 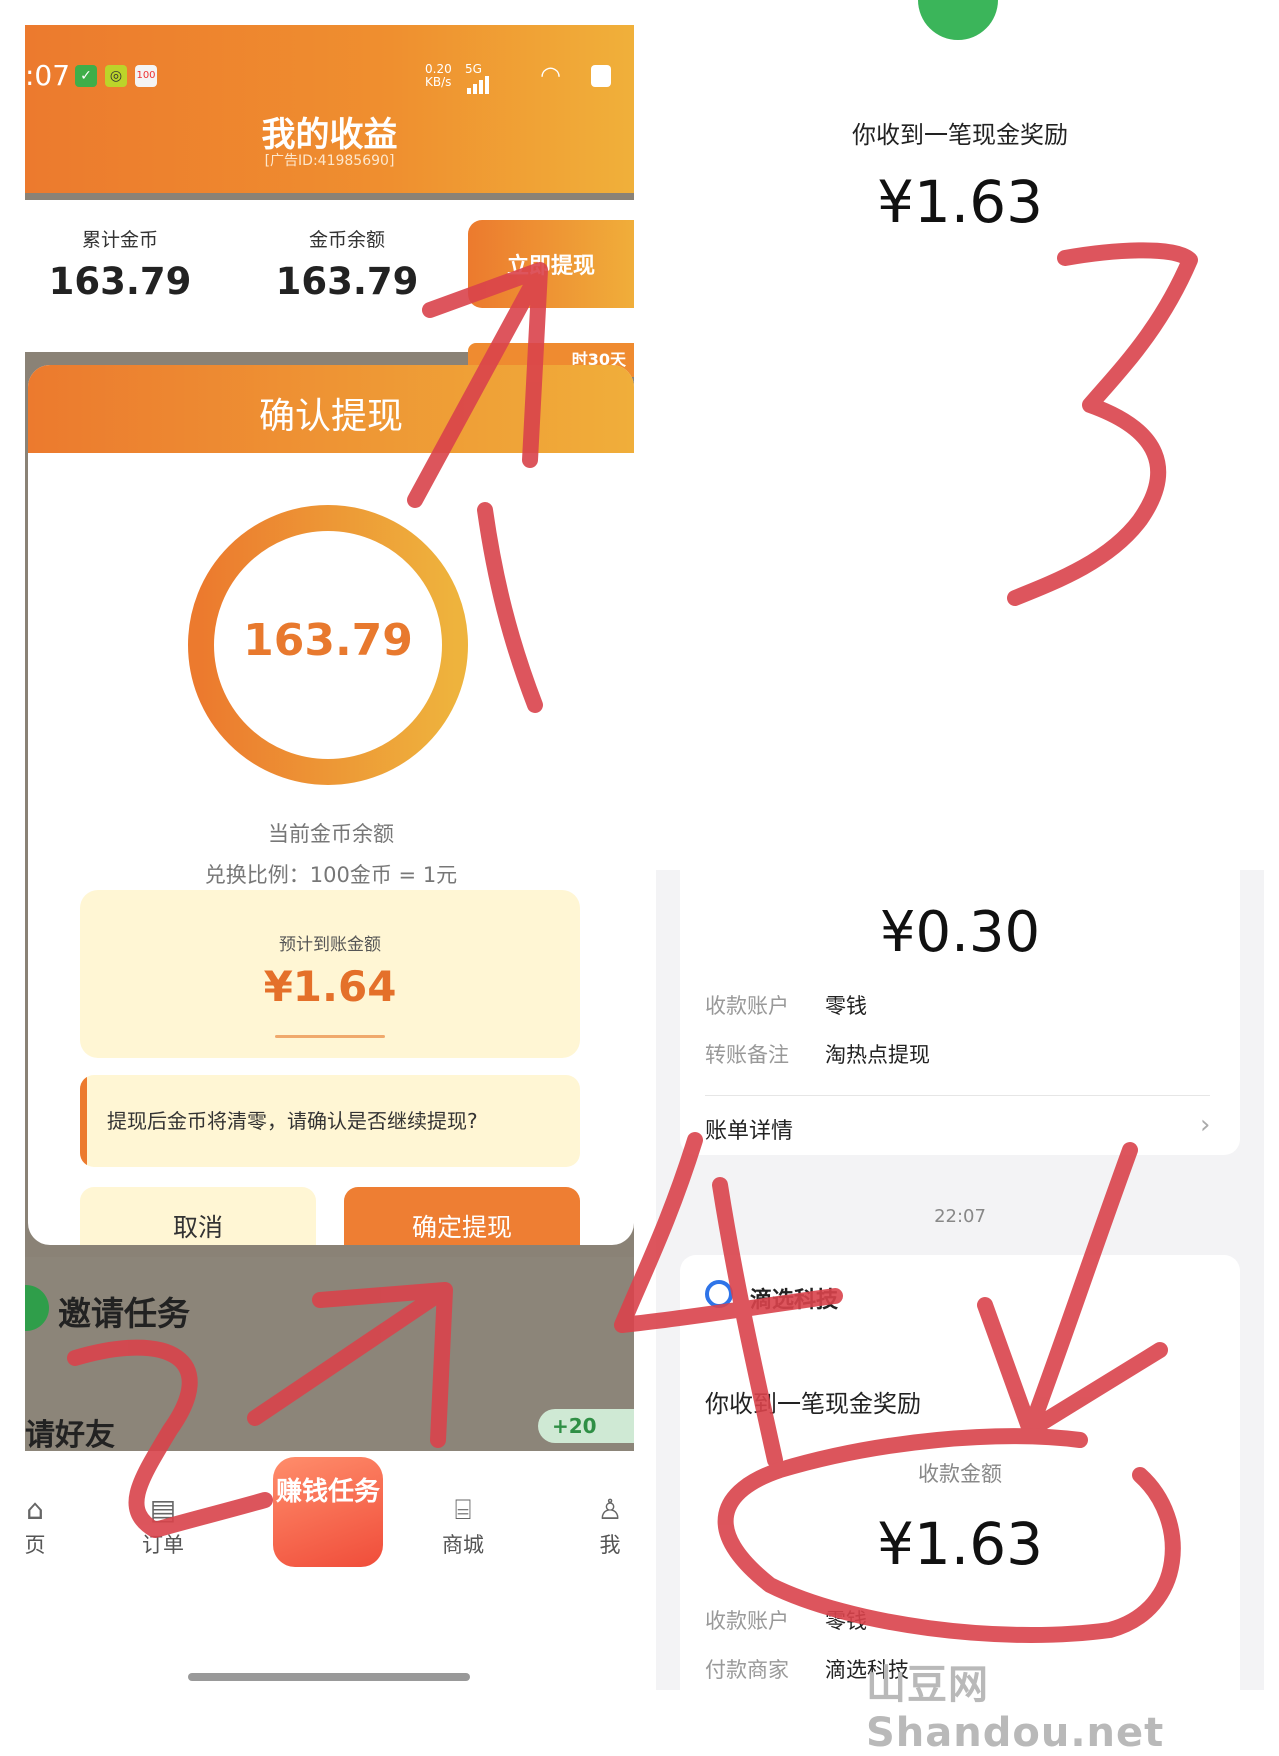 What do you see at coordinates (330, 1036) in the screenshot?
I see `estimate-underline` at bounding box center [330, 1036].